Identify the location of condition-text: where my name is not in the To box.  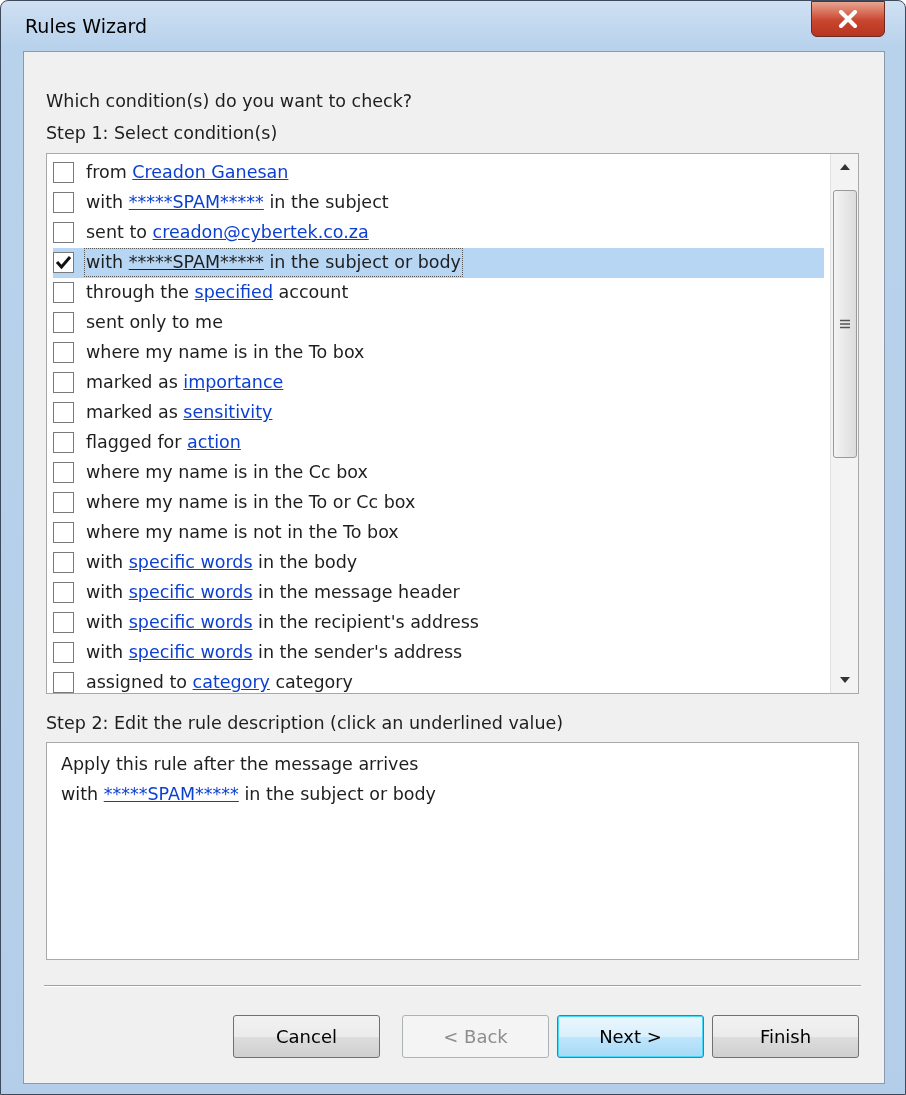
(242, 533).